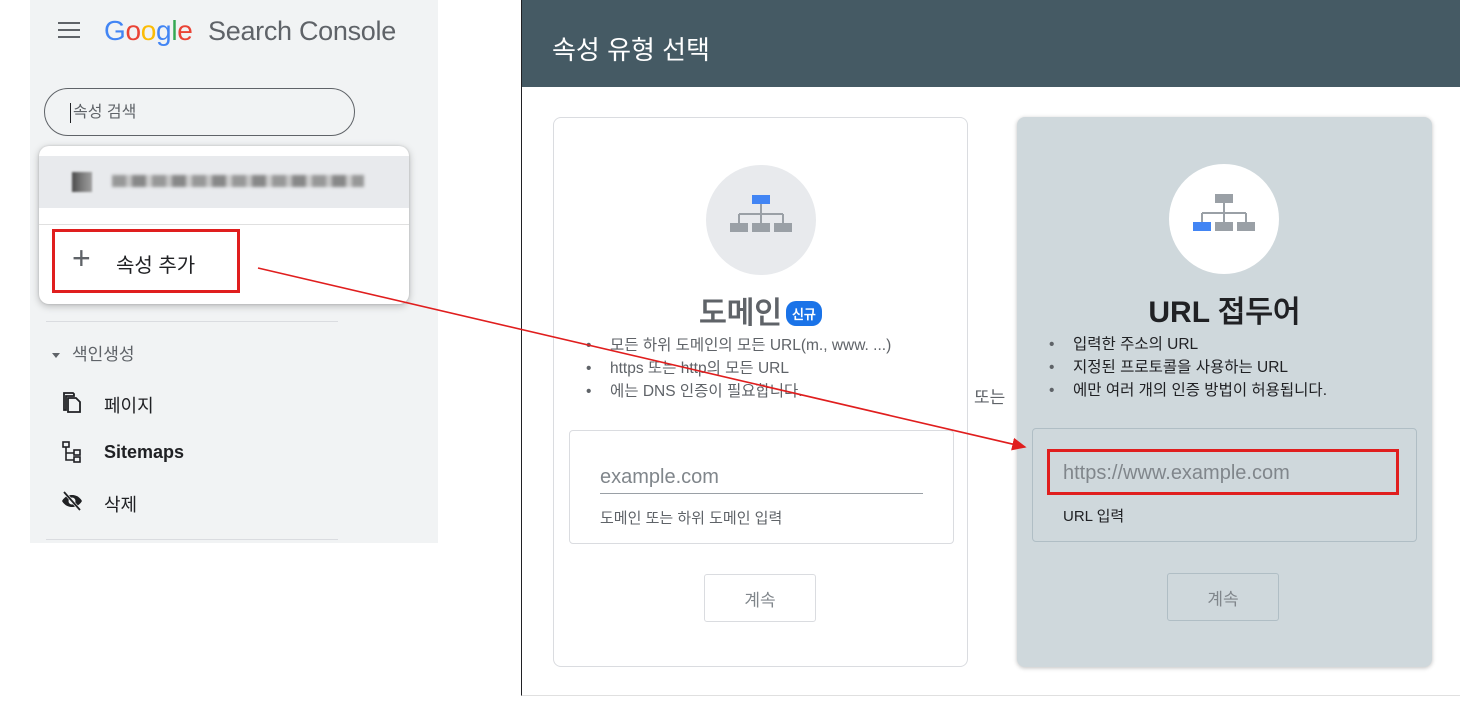 The height and width of the screenshot is (707, 1460). I want to click on domain-input, so click(761, 477).